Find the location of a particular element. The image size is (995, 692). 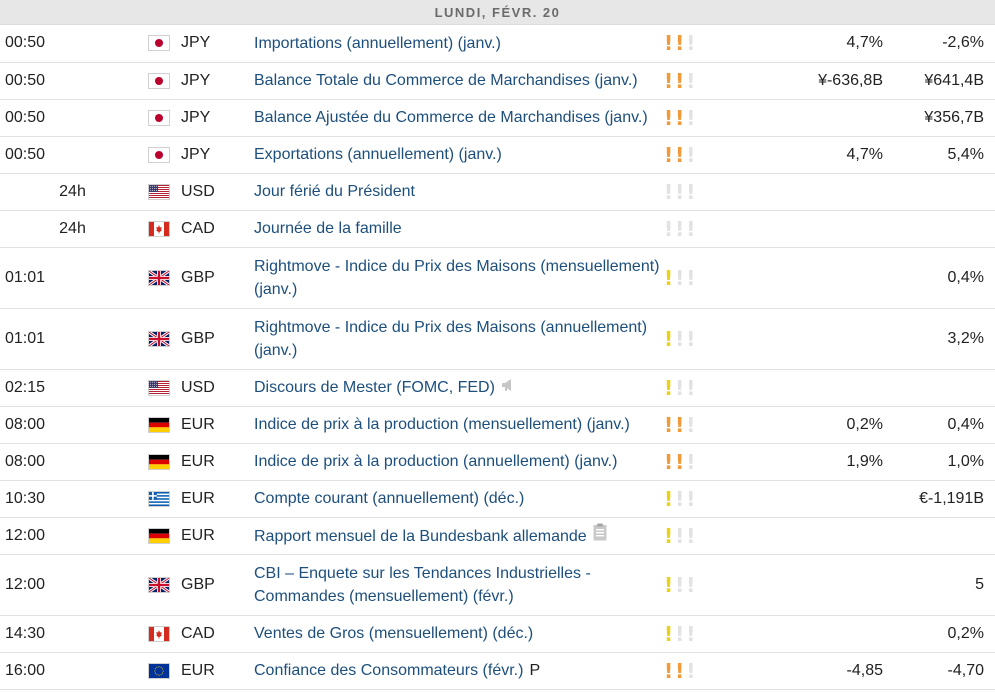

event-row: 24h USD Jour férié du Président!!! is located at coordinates (497, 192).